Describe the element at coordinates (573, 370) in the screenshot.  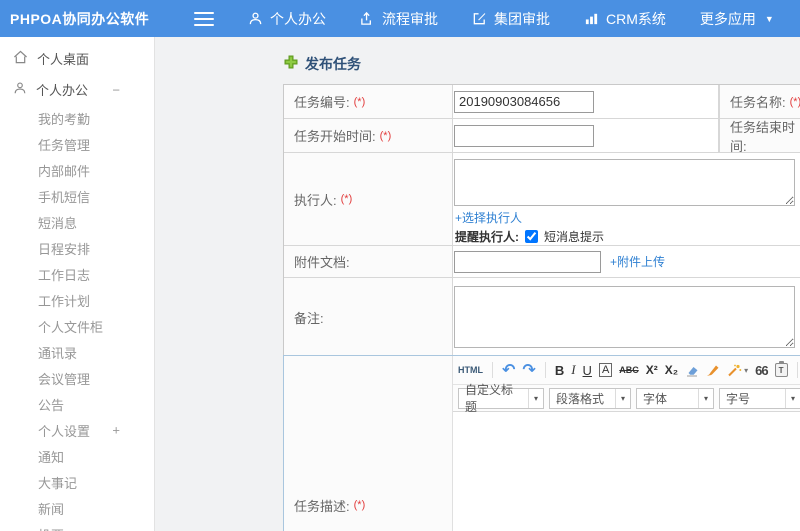
I see `italic-button: I` at that location.